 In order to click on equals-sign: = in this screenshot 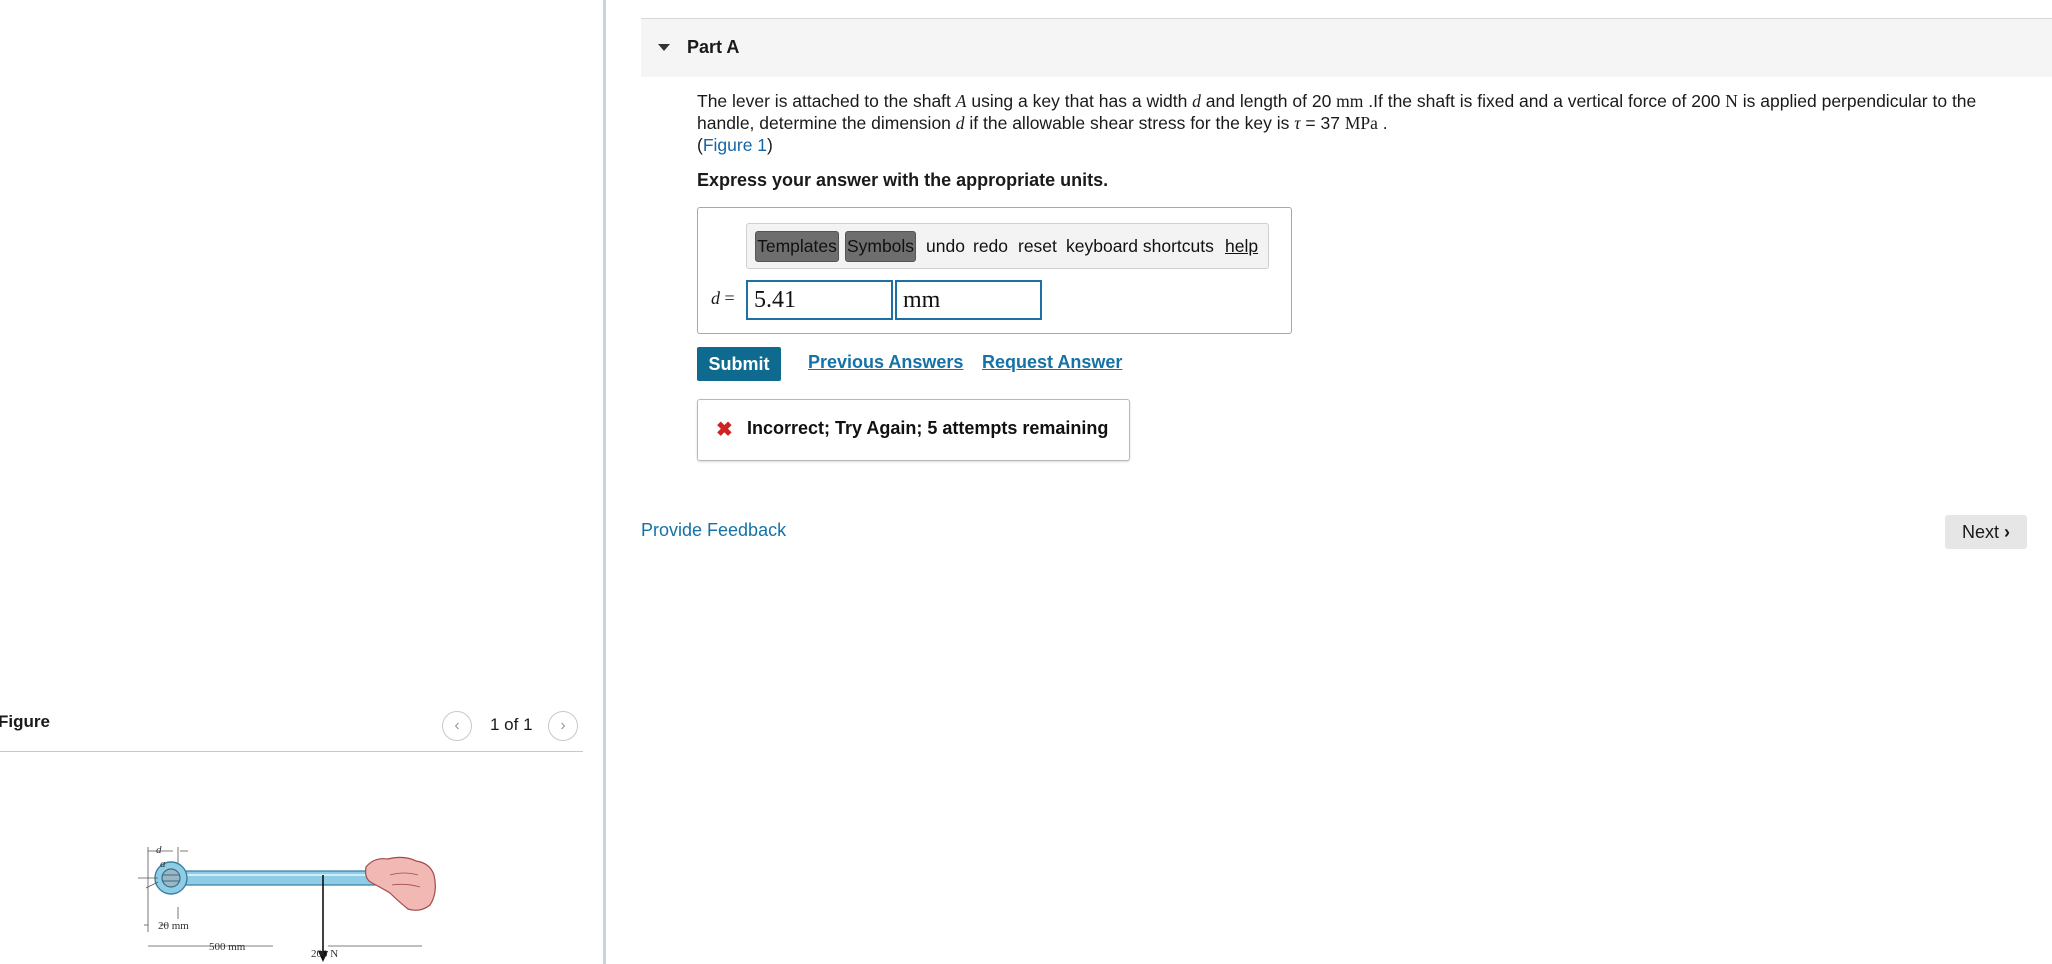, I will do `click(727, 298)`.